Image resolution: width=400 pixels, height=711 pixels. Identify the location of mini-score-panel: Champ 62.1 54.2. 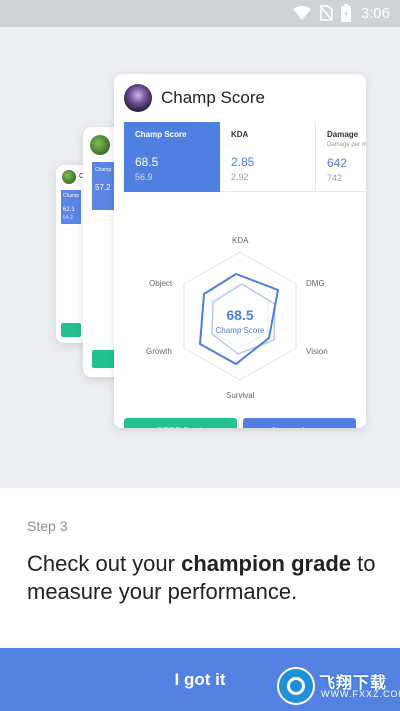
(71, 207).